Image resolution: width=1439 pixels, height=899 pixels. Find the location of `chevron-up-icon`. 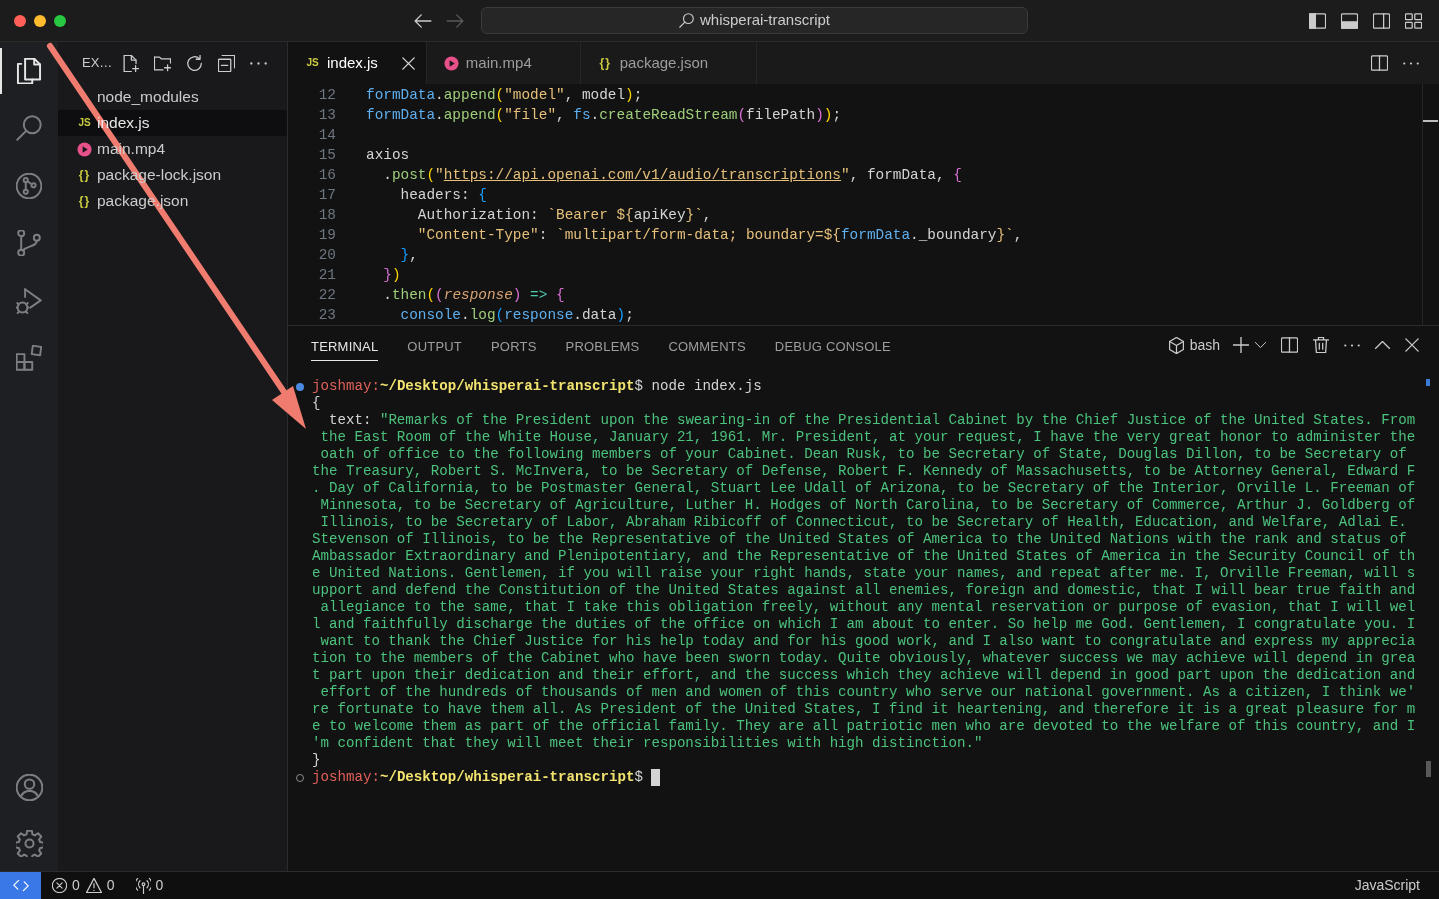

chevron-up-icon is located at coordinates (1382, 345).